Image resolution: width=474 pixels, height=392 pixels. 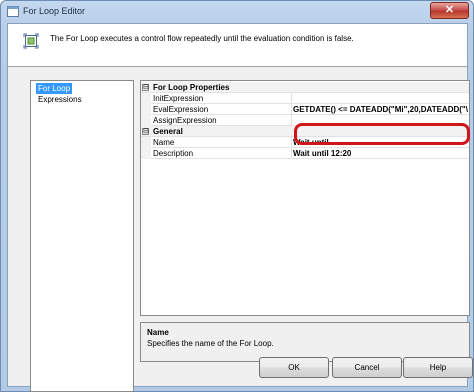 What do you see at coordinates (294, 367) in the screenshot?
I see `ok-button: OK` at bounding box center [294, 367].